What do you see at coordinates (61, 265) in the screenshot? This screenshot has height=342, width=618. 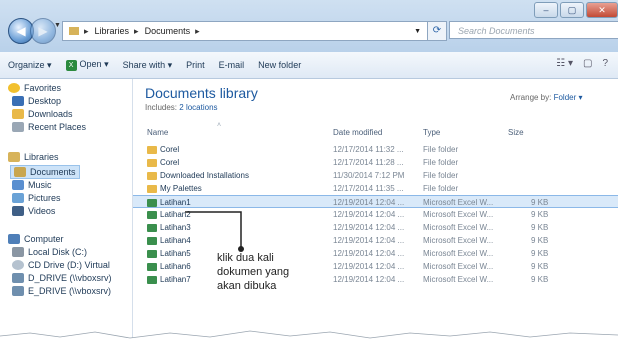 I see `sidebar-item-cd-drive: CD Drive (D:) Virtual` at bounding box center [61, 265].